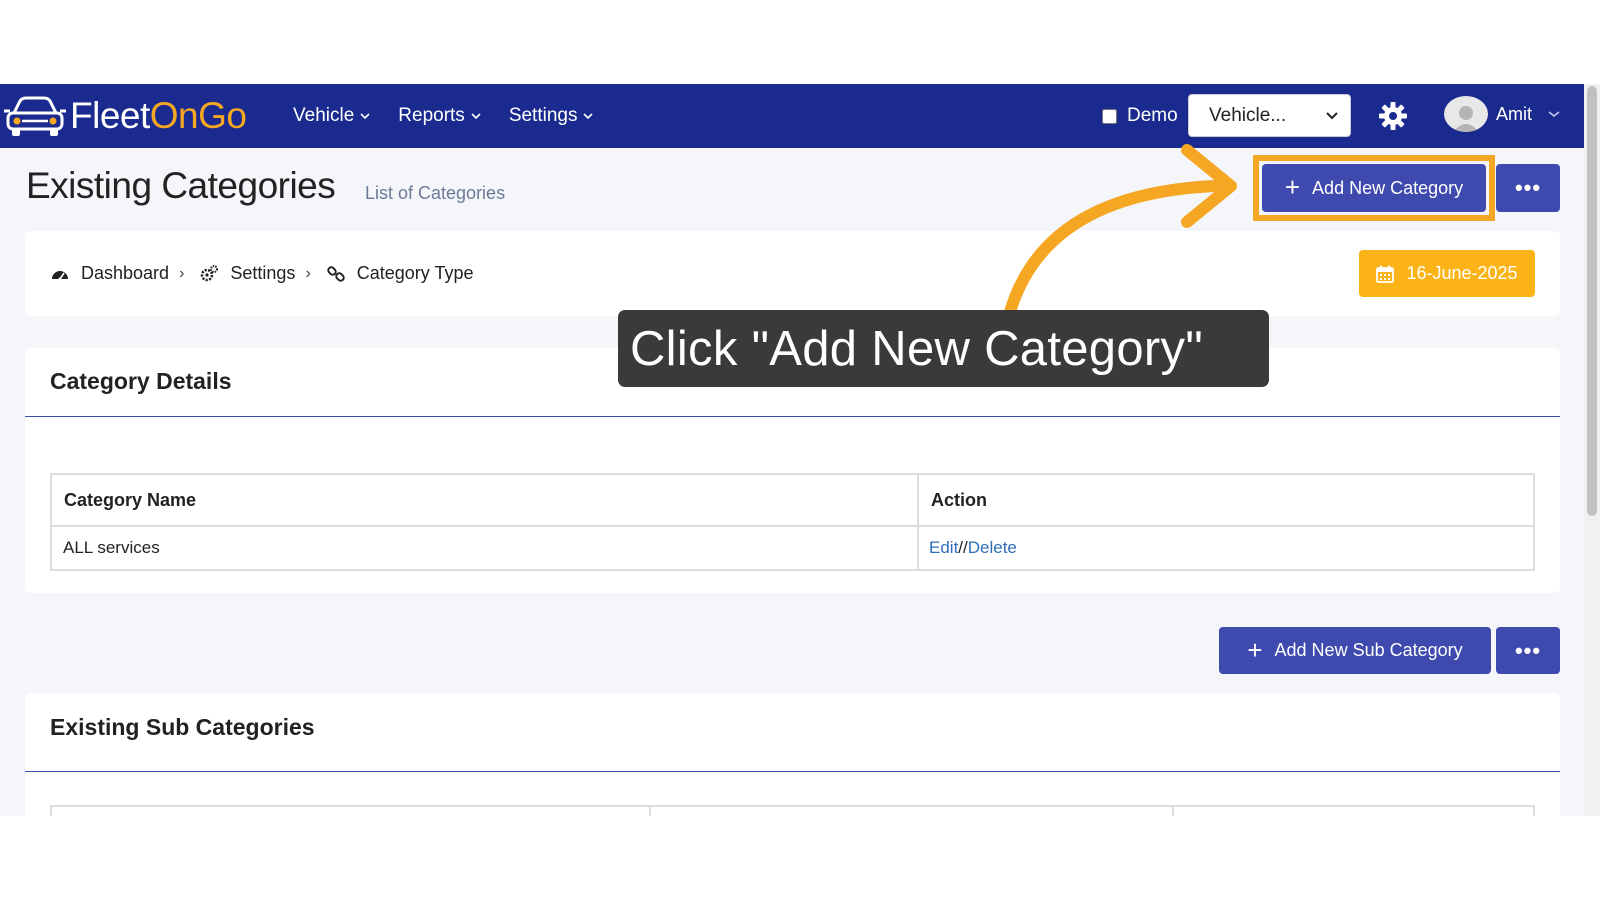 The height and width of the screenshot is (900, 1600). What do you see at coordinates (336, 273) in the screenshot?
I see `link-icon` at bounding box center [336, 273].